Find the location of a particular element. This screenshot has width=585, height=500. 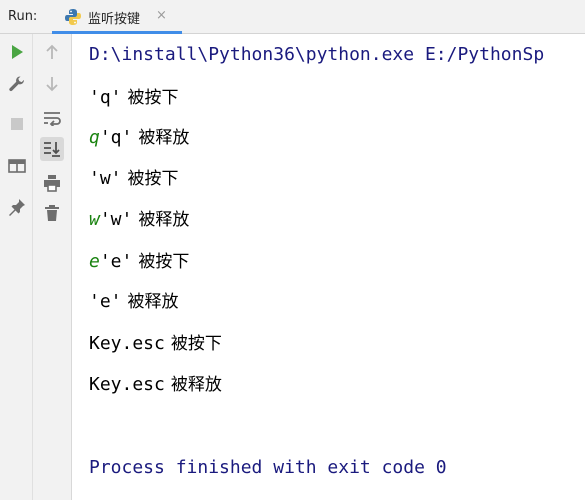

left-toolbar is located at coordinates (16, 267).